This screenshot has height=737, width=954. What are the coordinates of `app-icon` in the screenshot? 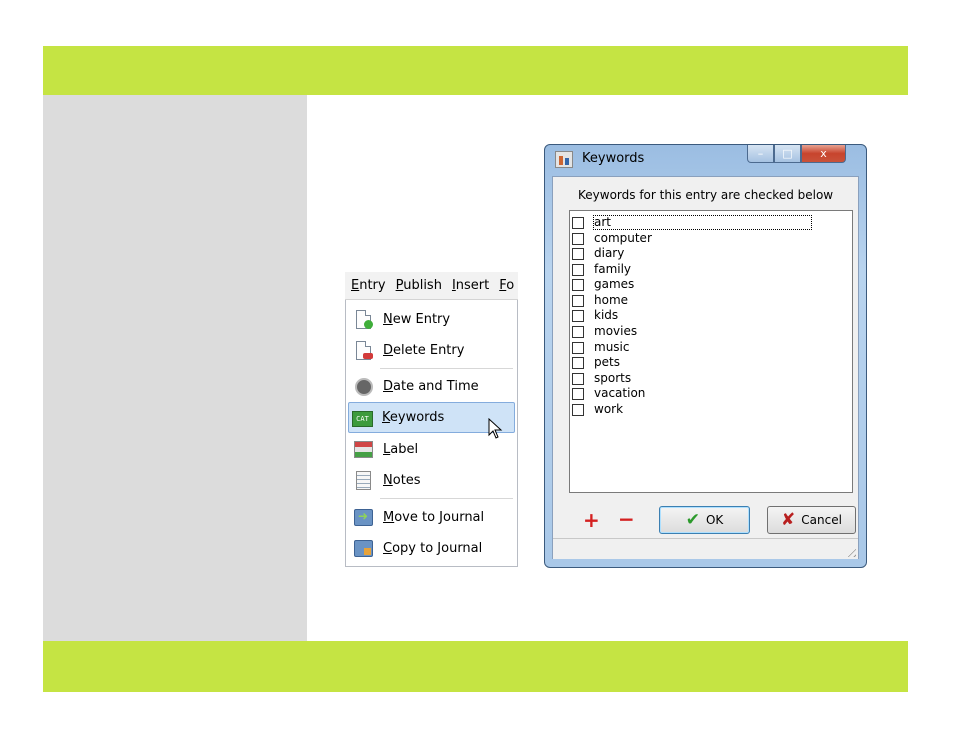 It's located at (564, 159).